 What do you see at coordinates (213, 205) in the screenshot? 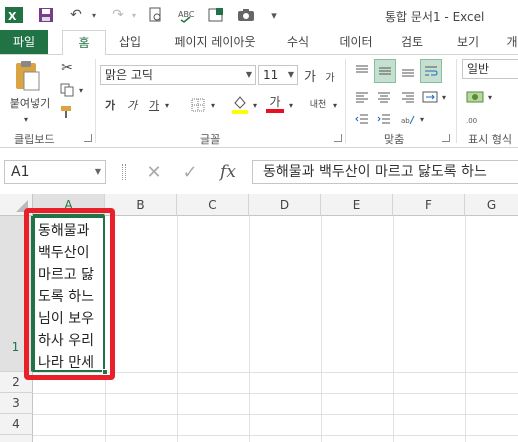
I see `column-header-c: C` at bounding box center [213, 205].